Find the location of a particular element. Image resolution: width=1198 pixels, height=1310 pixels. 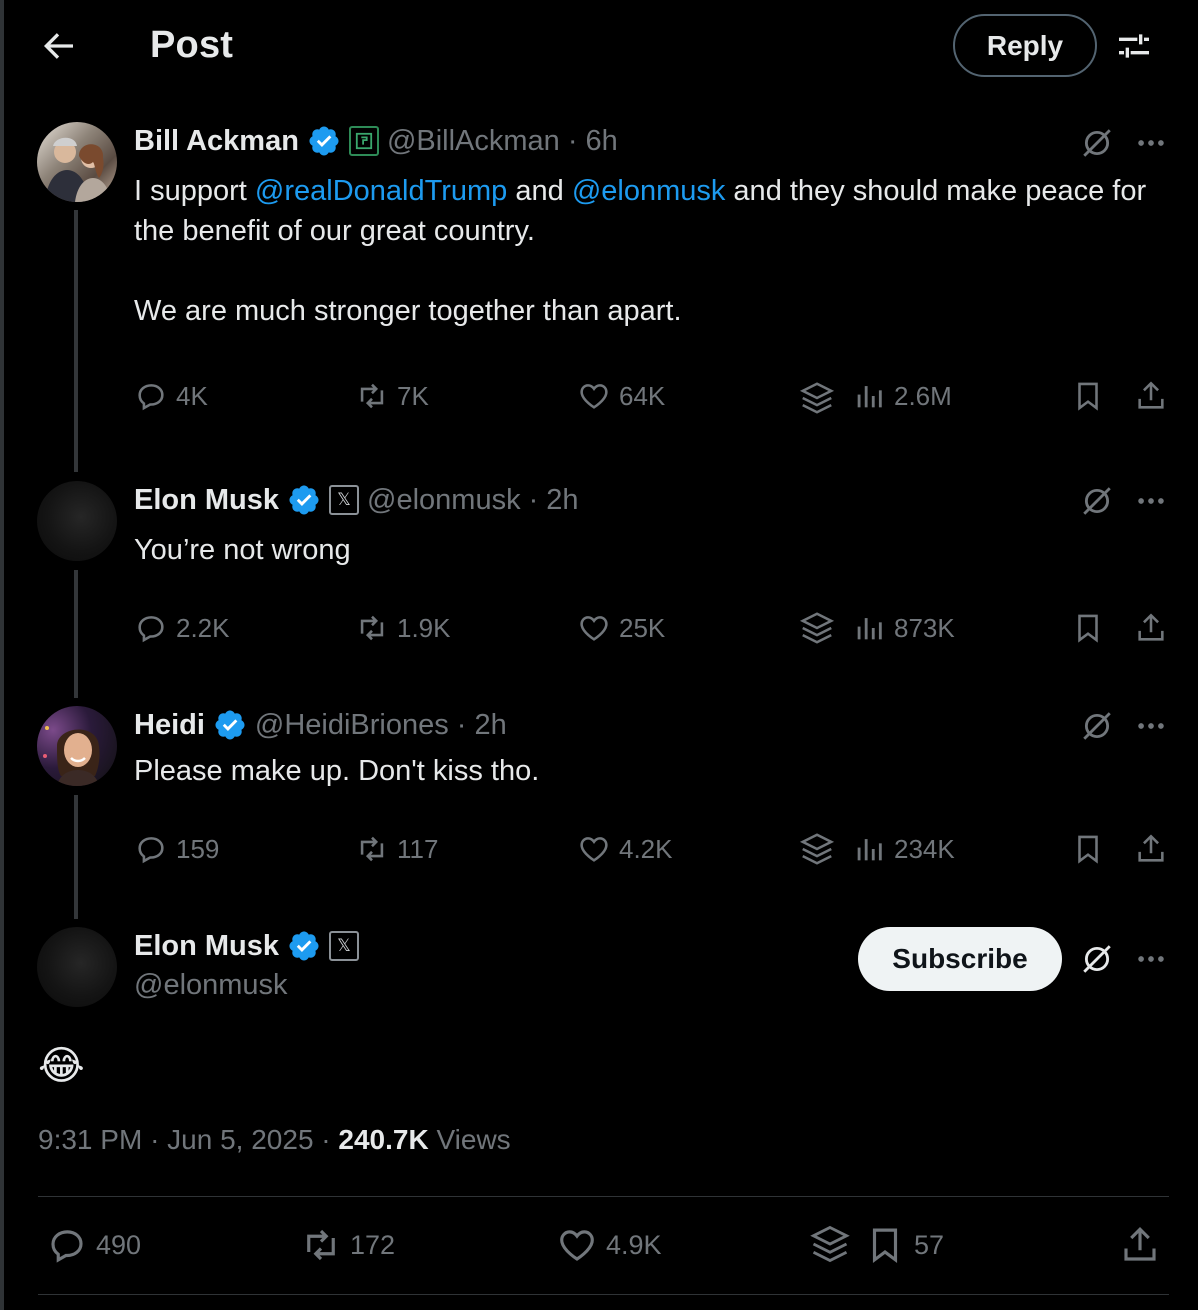

post-date: Jun 5, 2025 is located at coordinates (240, 1139).